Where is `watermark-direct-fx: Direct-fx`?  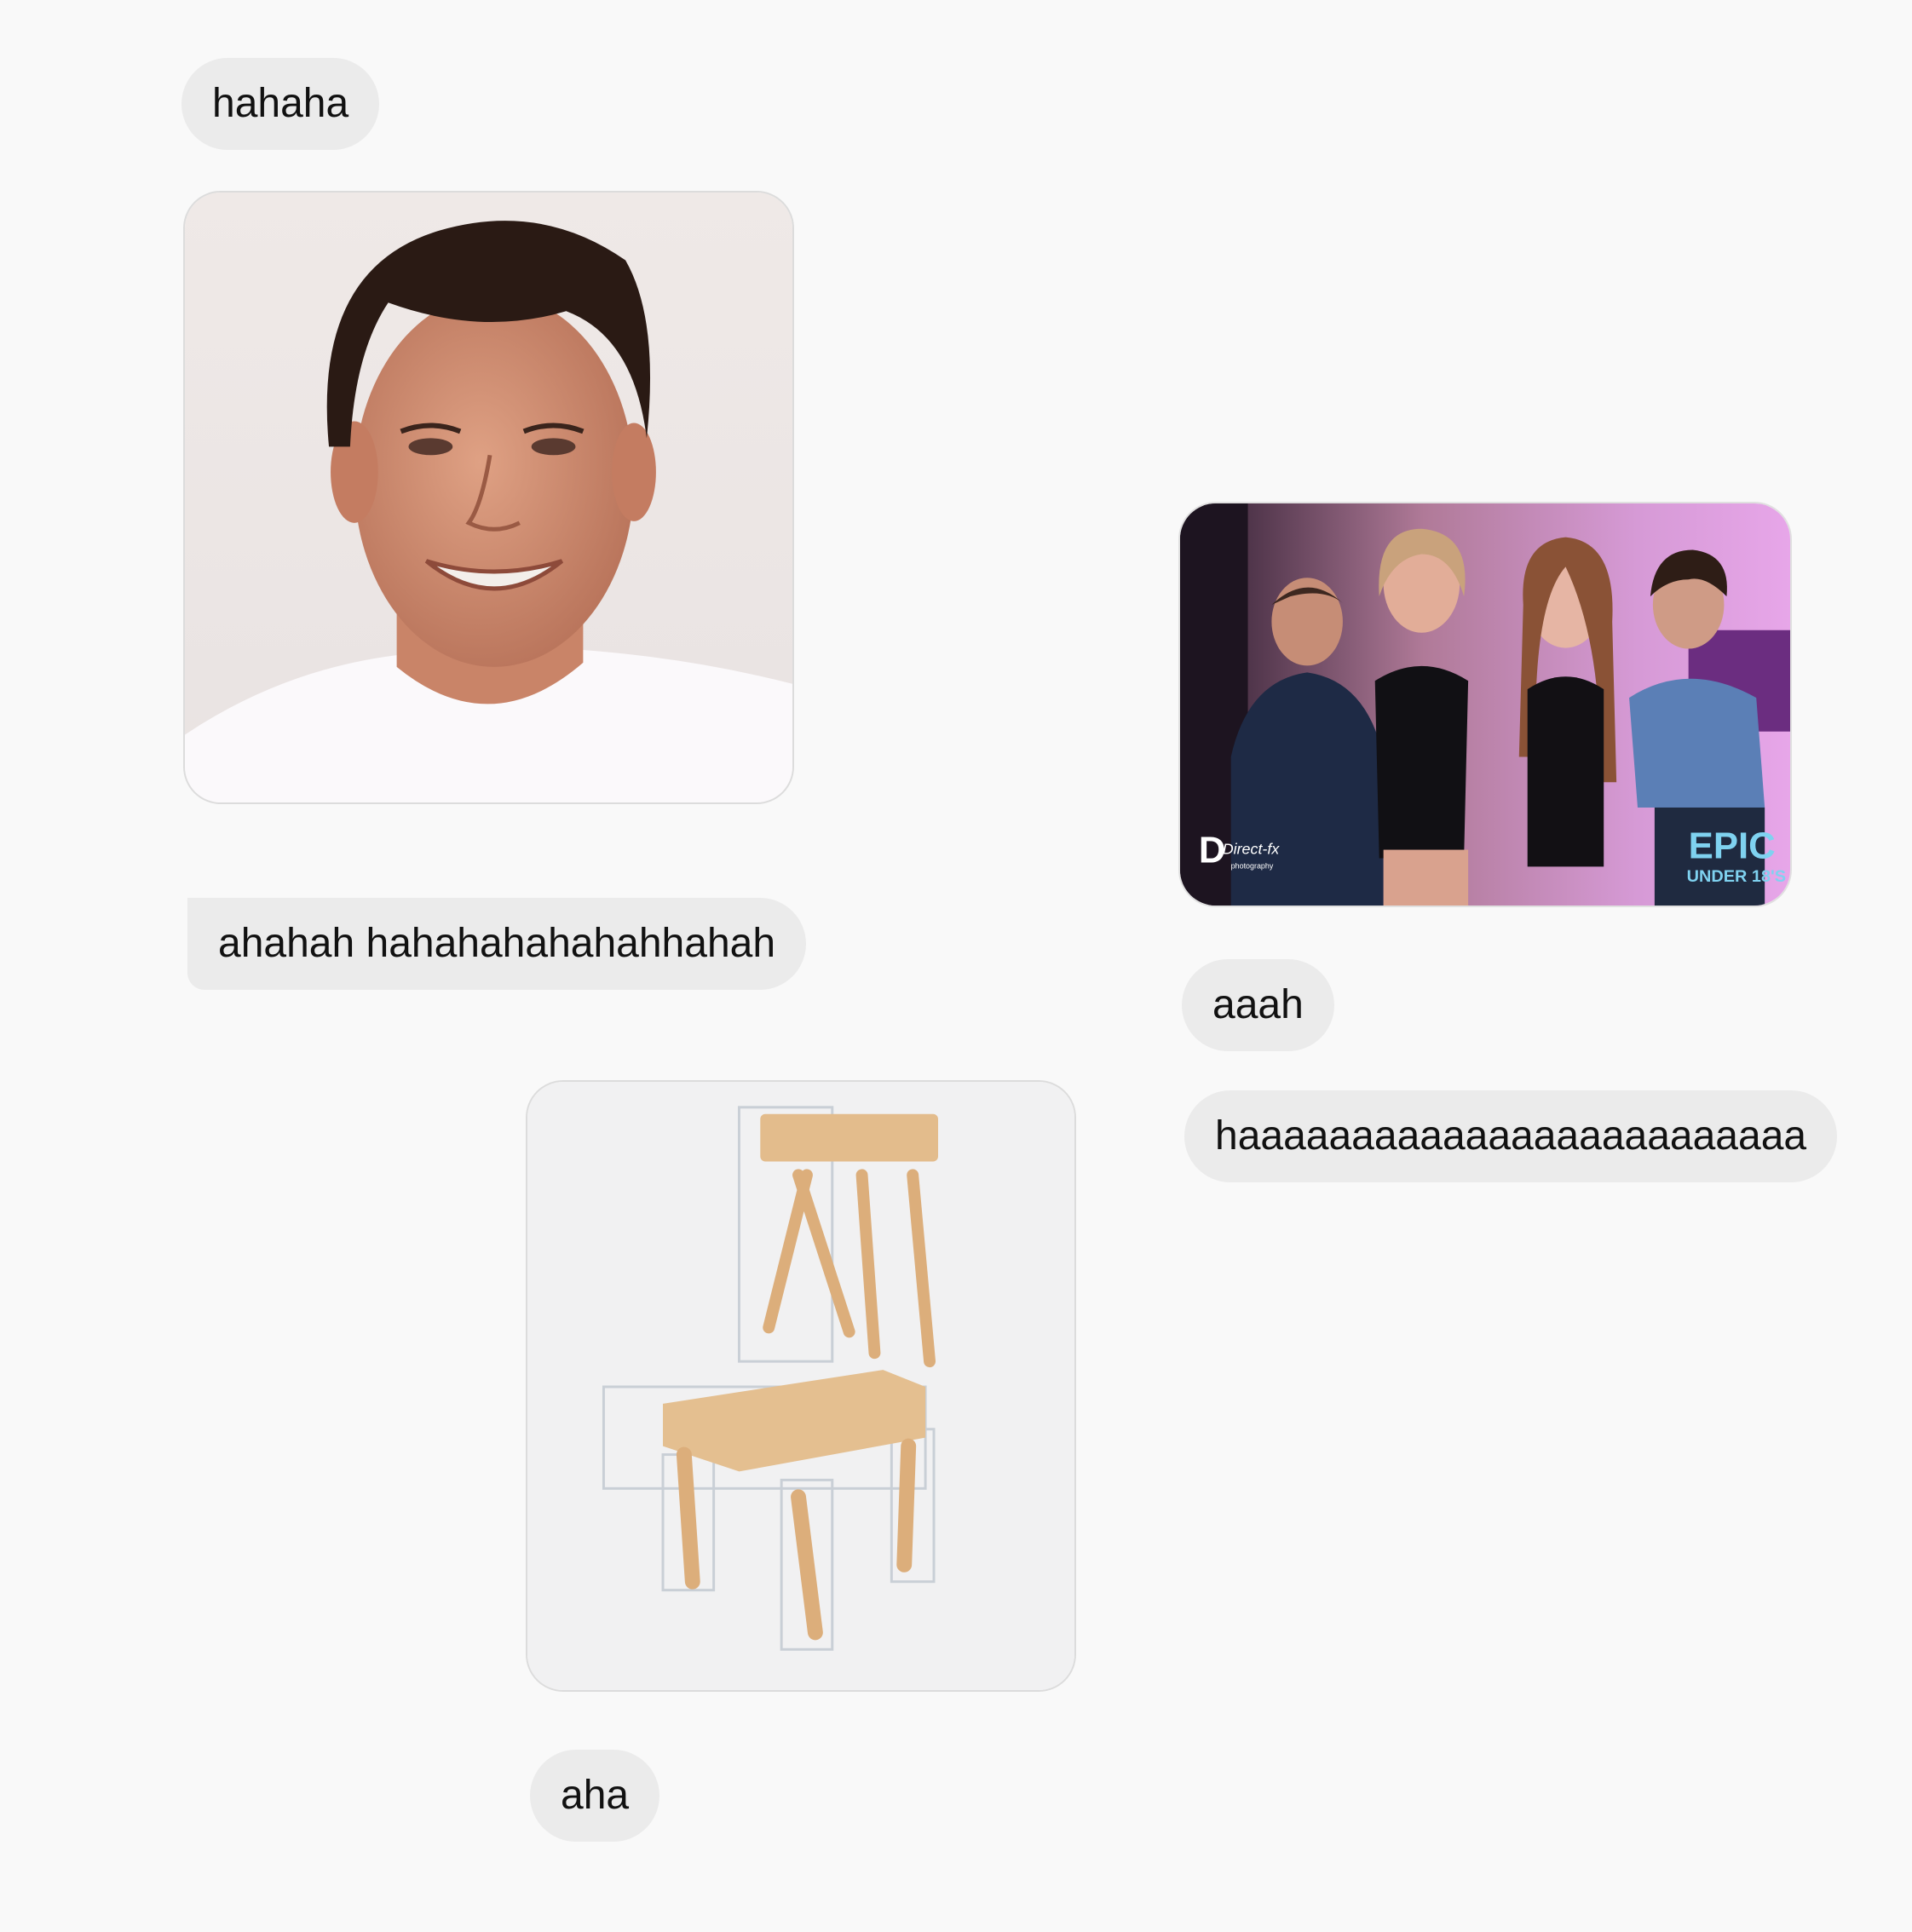
watermark-direct-fx: Direct-fx is located at coordinates (1252, 850).